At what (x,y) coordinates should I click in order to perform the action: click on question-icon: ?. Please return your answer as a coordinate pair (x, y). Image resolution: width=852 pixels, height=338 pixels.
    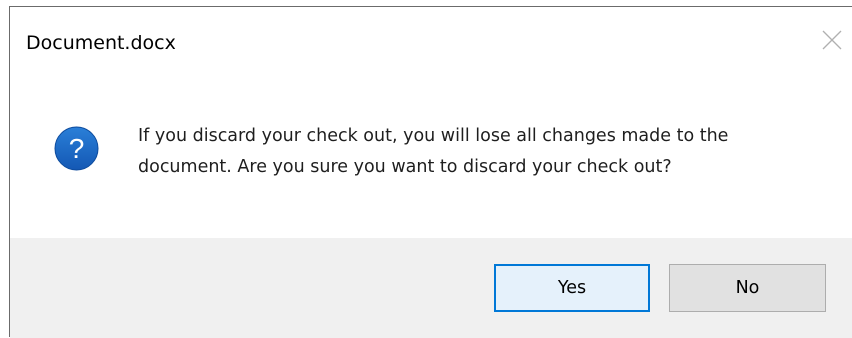
    Looking at the image, I should click on (76, 148).